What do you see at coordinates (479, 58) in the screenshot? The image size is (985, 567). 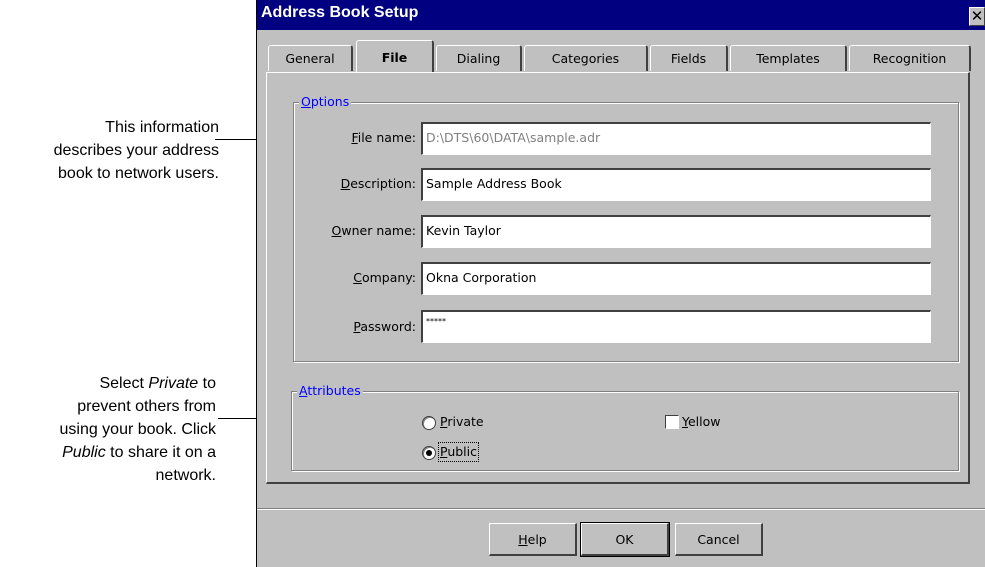 I see `tab-dialing: Dialing` at bounding box center [479, 58].